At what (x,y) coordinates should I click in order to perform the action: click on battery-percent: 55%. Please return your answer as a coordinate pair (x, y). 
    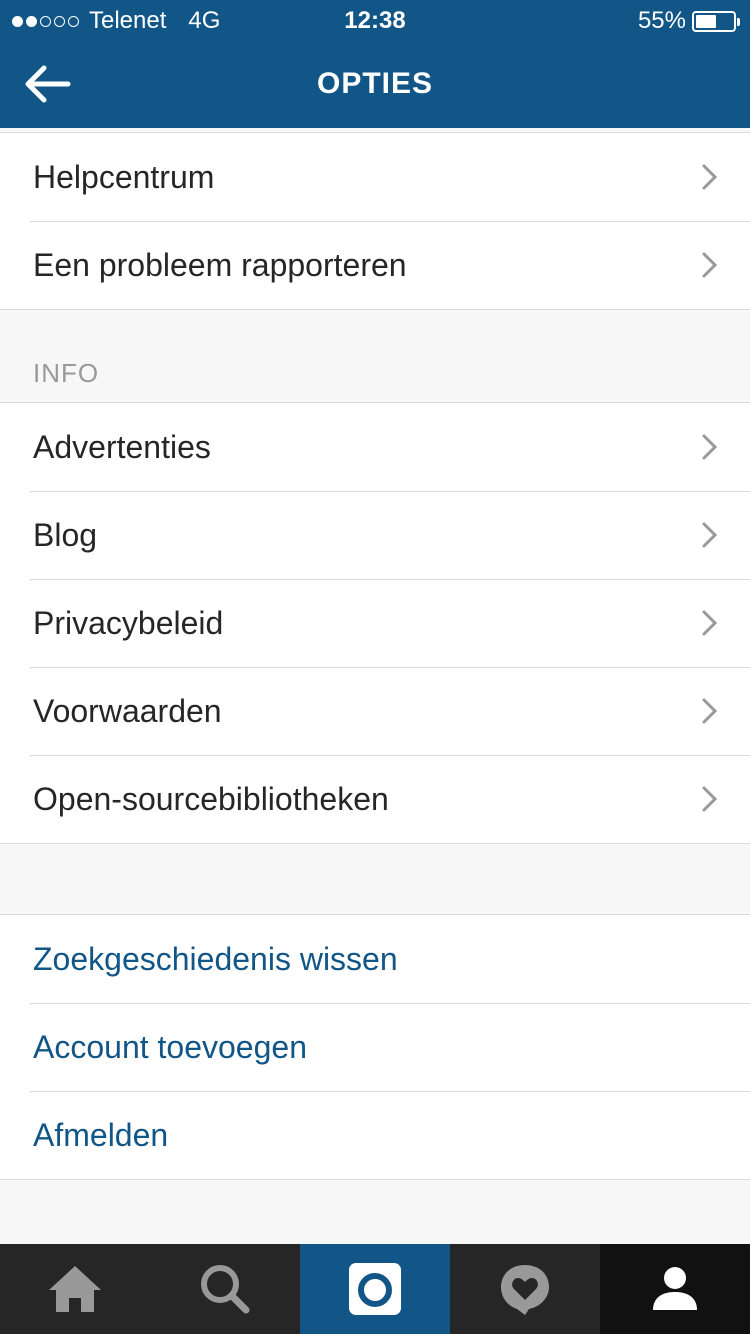
    Looking at the image, I should click on (661, 20).